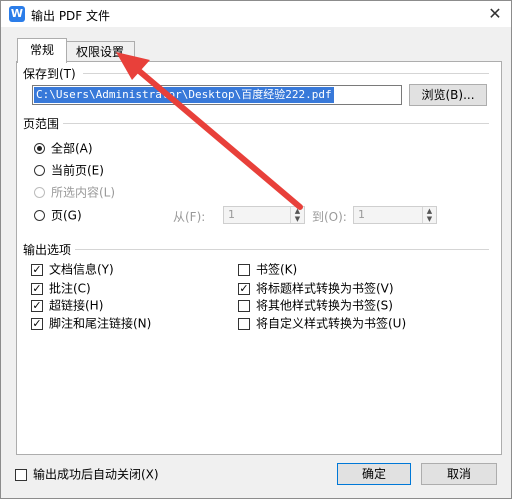  Describe the element at coordinates (42, 50) in the screenshot. I see `tab-general: 常规` at that location.